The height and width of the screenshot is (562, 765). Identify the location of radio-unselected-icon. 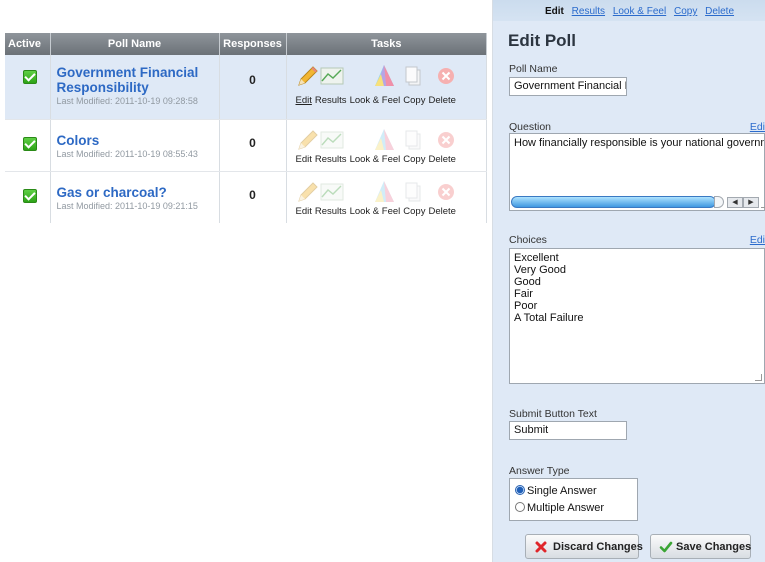
(520, 507).